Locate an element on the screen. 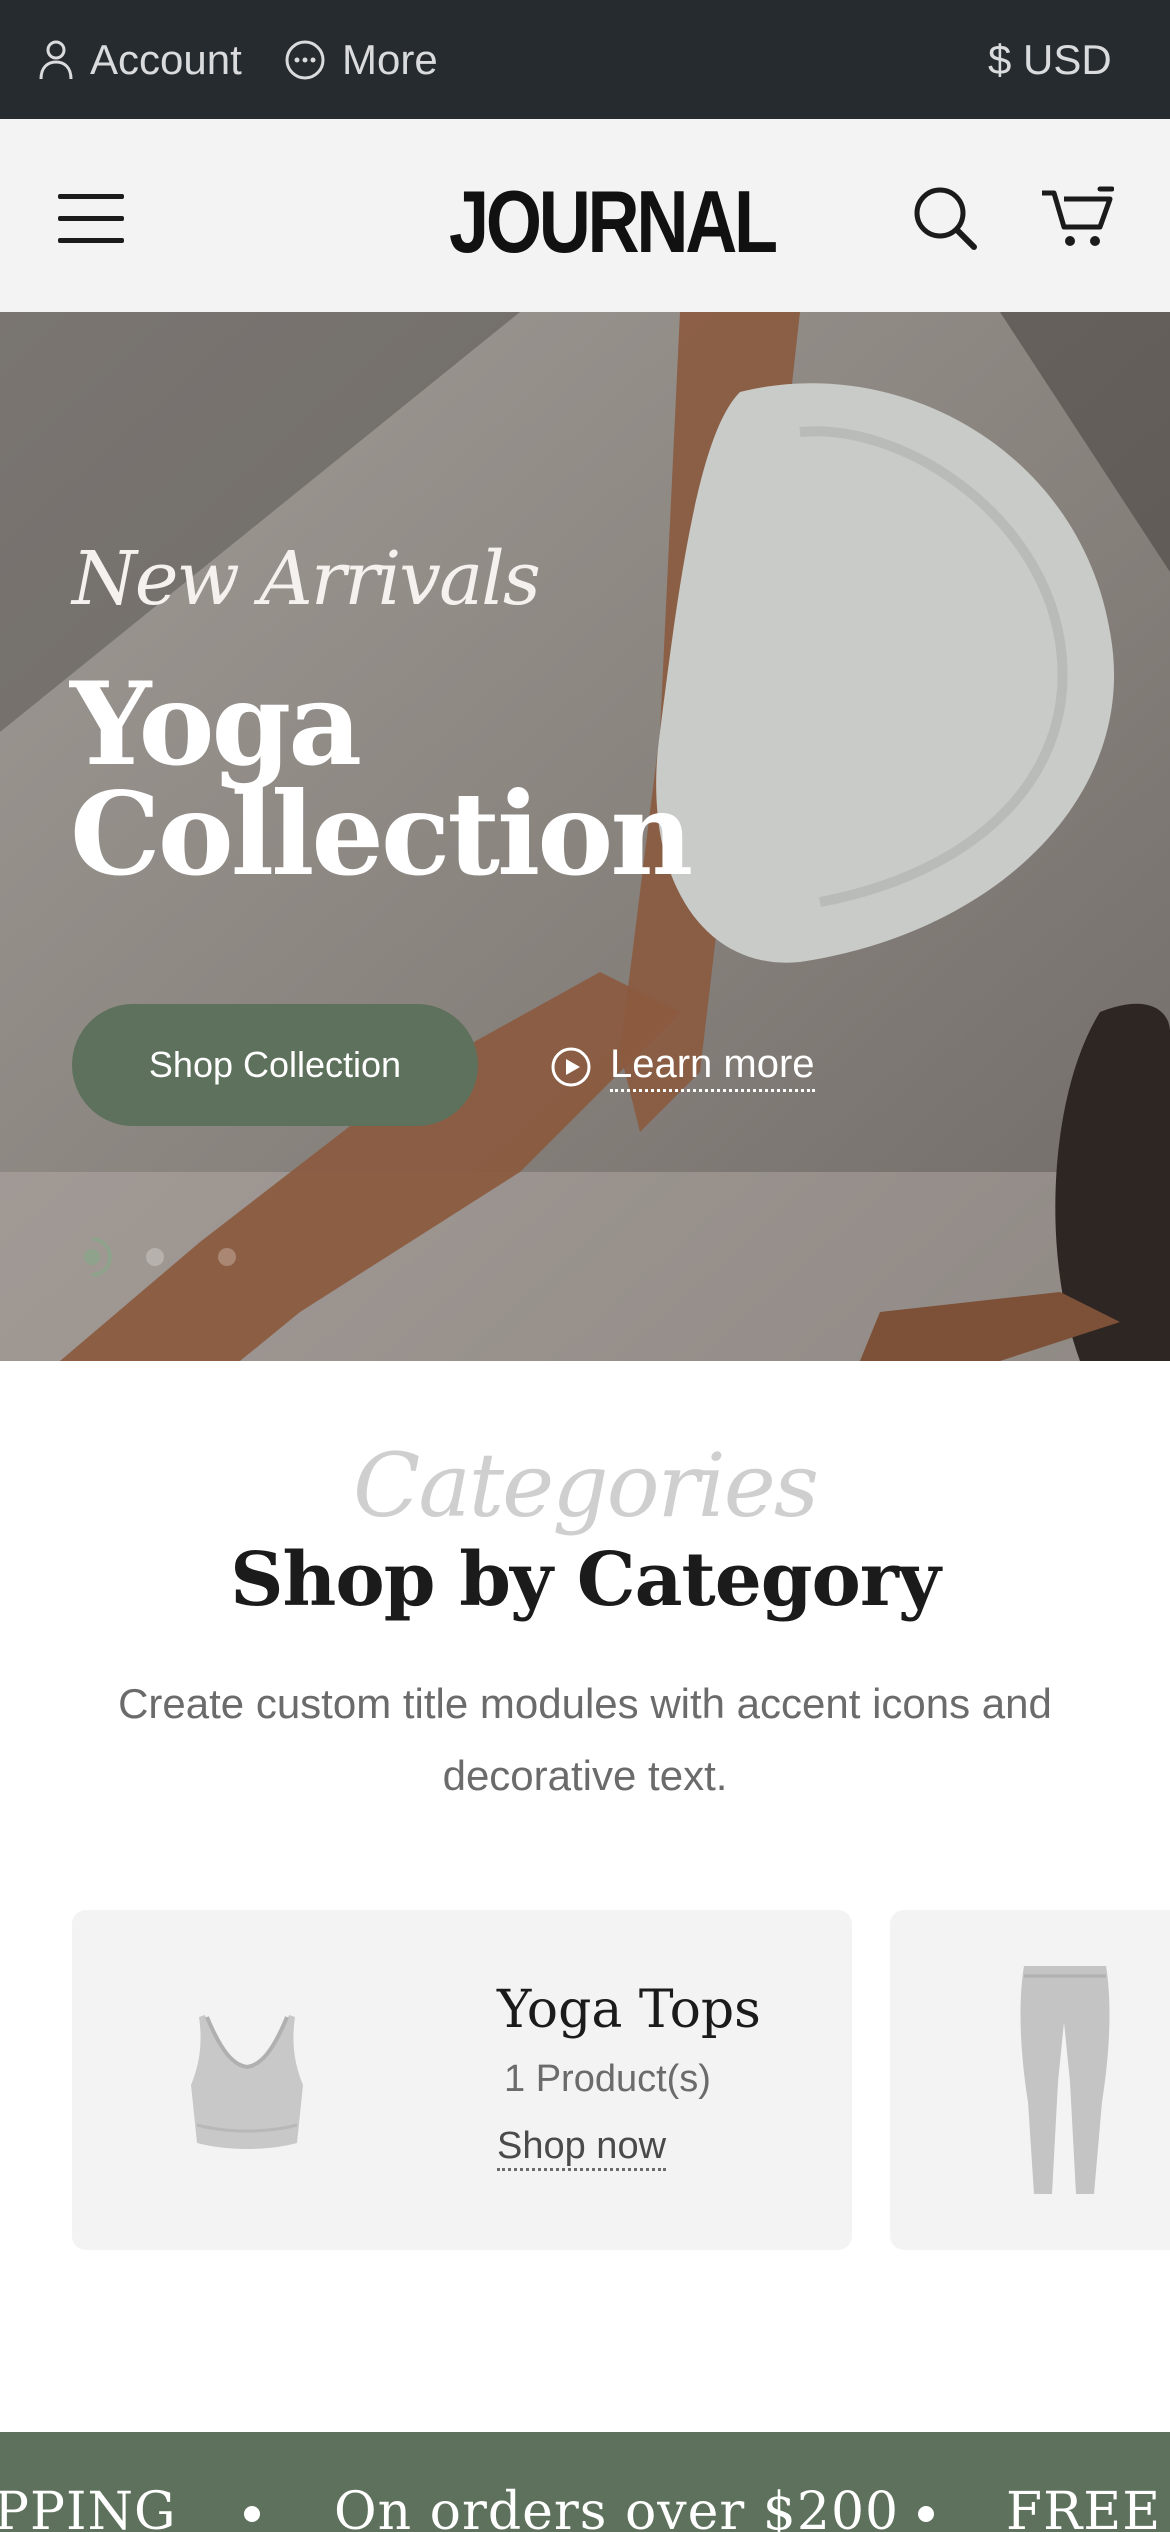 Image resolution: width=1170 pixels, height=2532 pixels. category-card is located at coordinates (1030, 2080).